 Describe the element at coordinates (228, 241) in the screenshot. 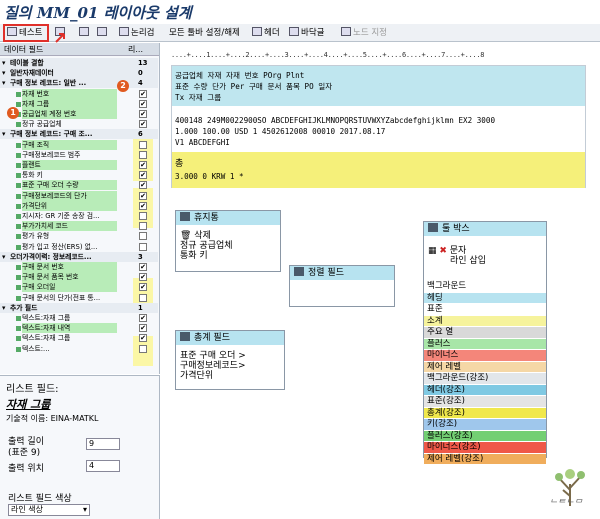

I see `break-box: 휴지통 🗑 삭제 정규 공급업체 통화 키` at that location.